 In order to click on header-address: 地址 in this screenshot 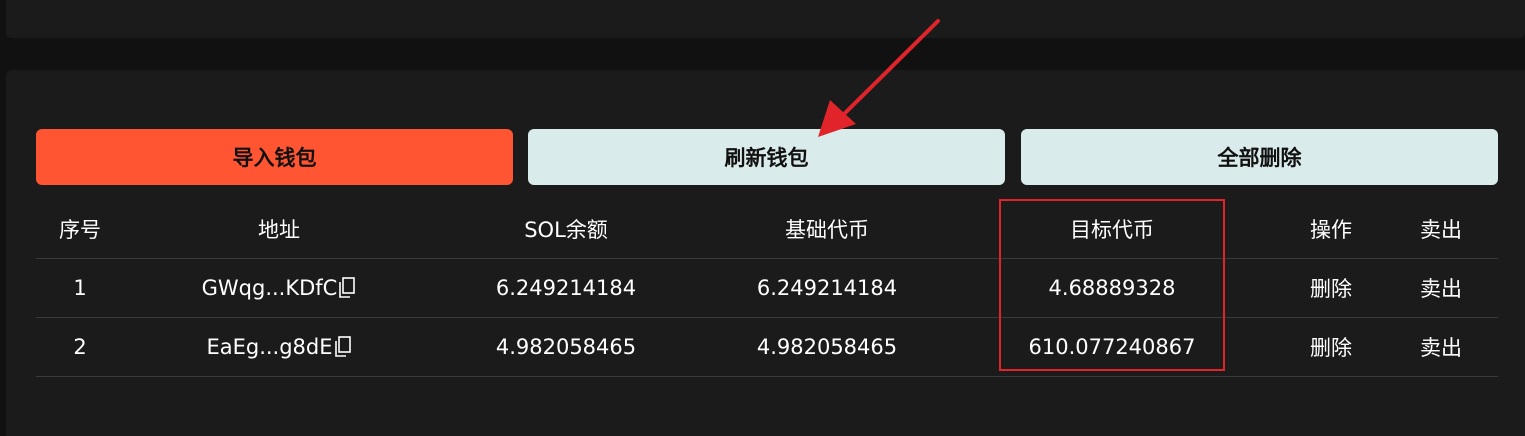, I will do `click(279, 230)`.